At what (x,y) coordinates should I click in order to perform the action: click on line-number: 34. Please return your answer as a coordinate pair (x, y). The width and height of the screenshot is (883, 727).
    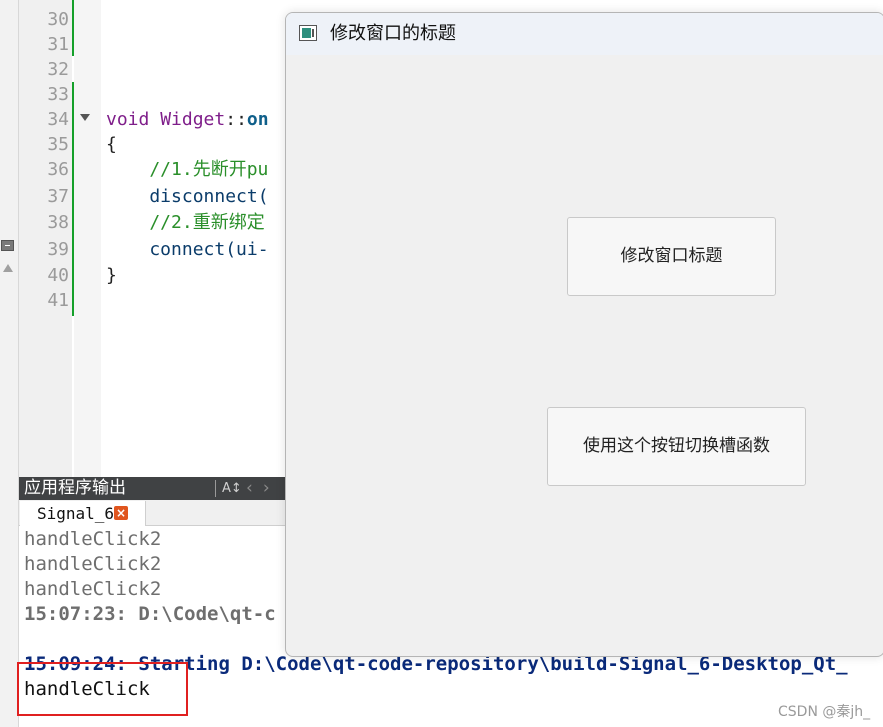
    Looking at the image, I should click on (58, 119).